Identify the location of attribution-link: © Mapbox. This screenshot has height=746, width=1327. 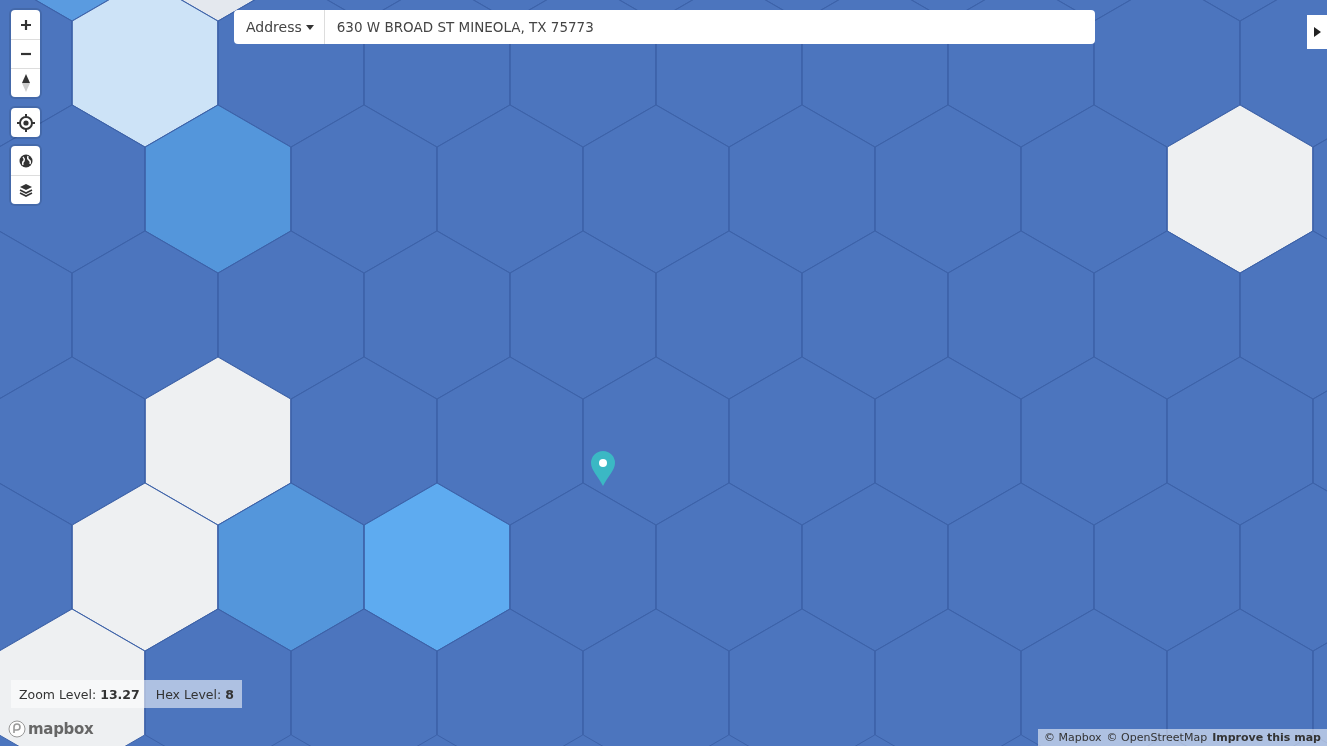
(1073, 737).